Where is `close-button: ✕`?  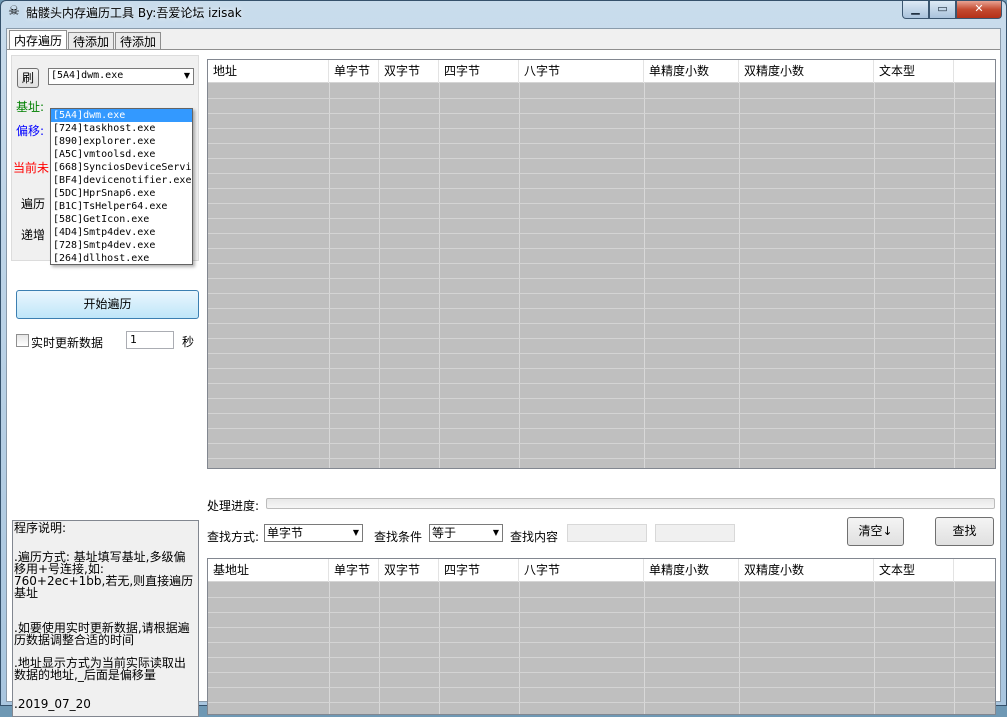
close-button: ✕ is located at coordinates (979, 10).